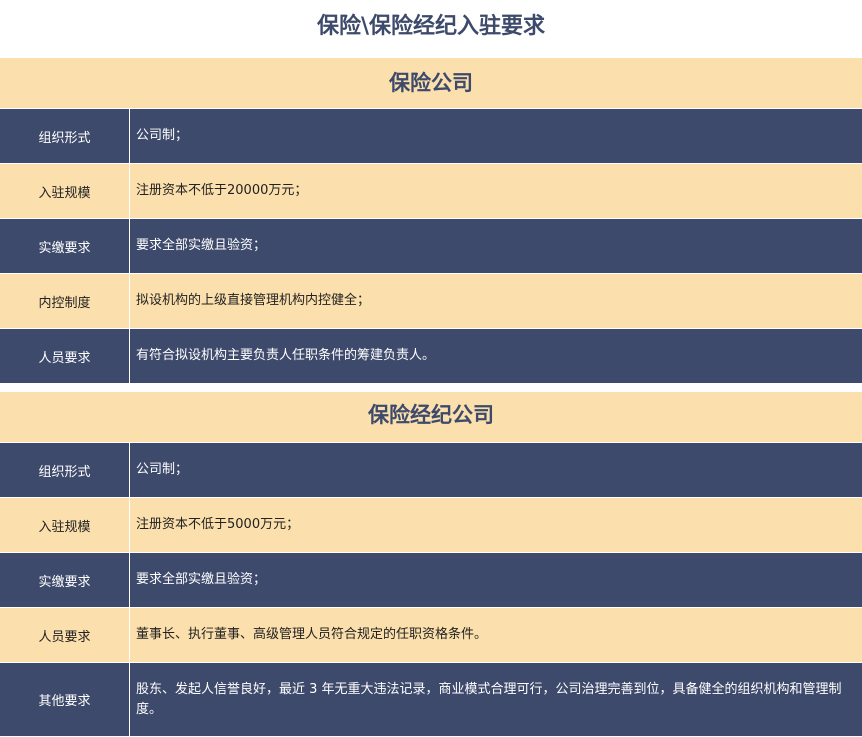  What do you see at coordinates (65, 699) in the screenshot?
I see `row-label: 其他要求` at bounding box center [65, 699].